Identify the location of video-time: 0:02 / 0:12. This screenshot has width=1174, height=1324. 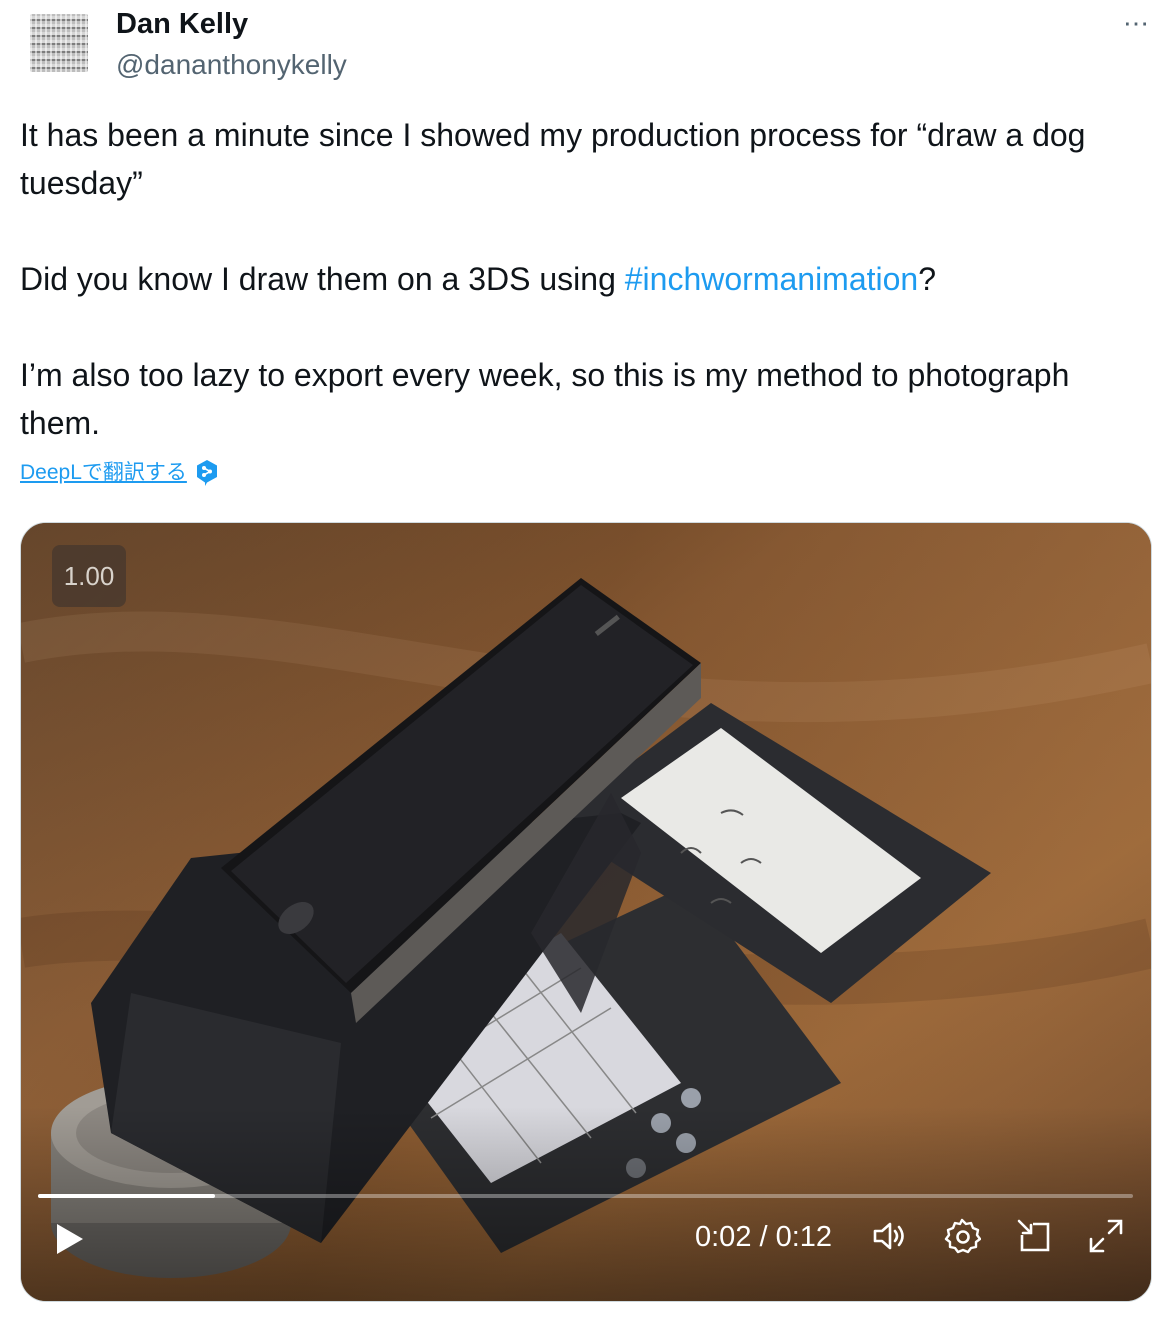
(764, 1237).